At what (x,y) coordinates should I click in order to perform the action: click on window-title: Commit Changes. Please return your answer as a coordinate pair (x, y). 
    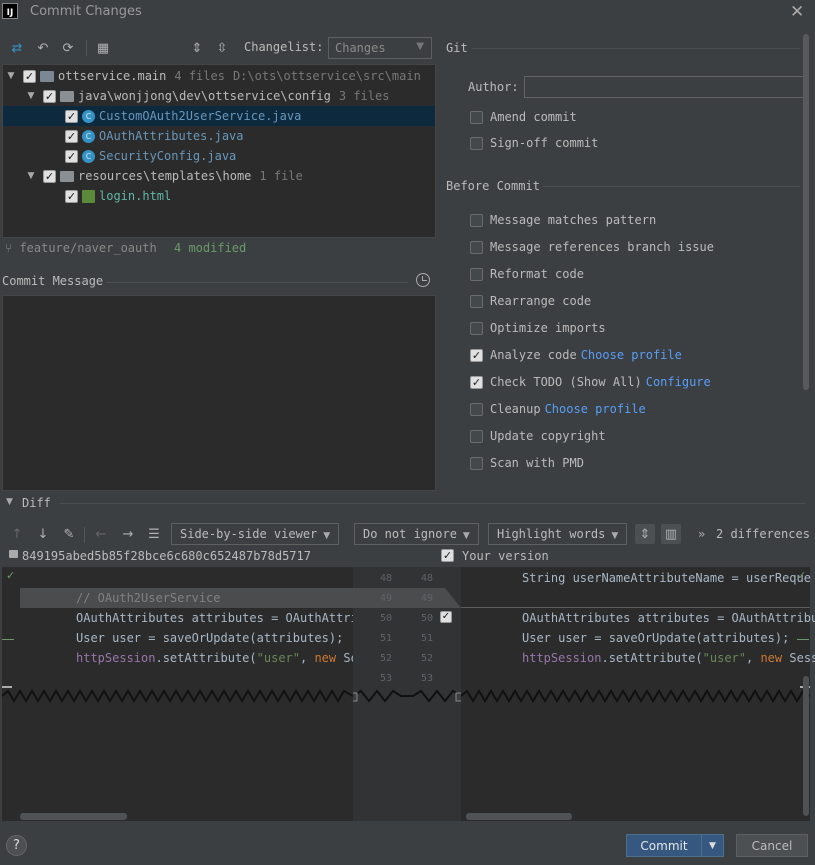
    Looking at the image, I should click on (86, 11).